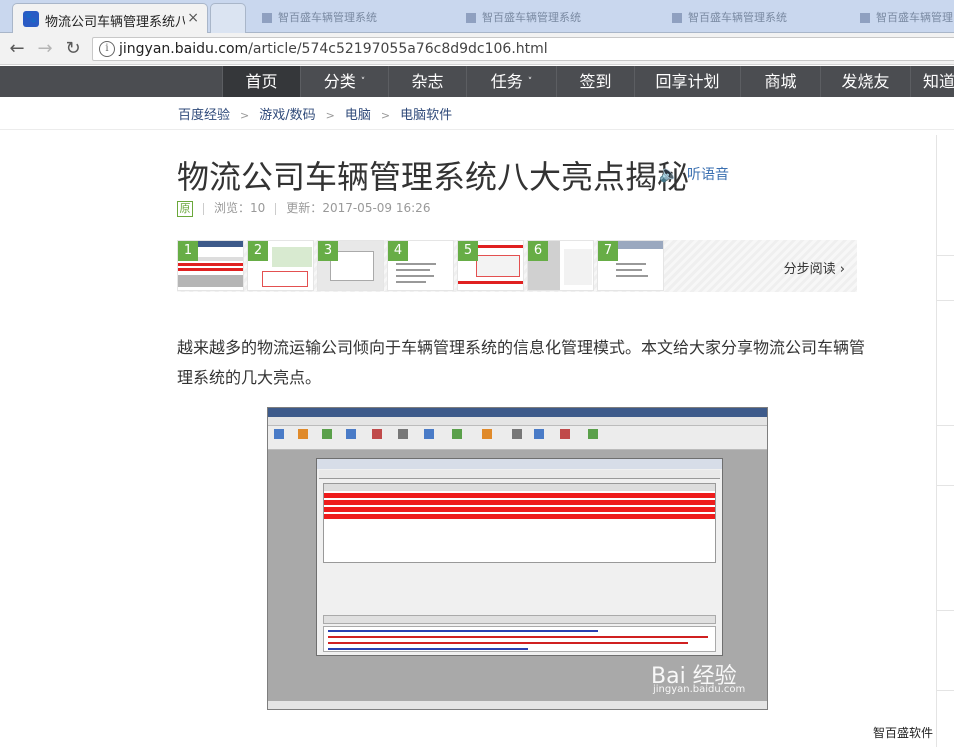 The image size is (954, 747). I want to click on listen-label: 听语音, so click(708, 175).